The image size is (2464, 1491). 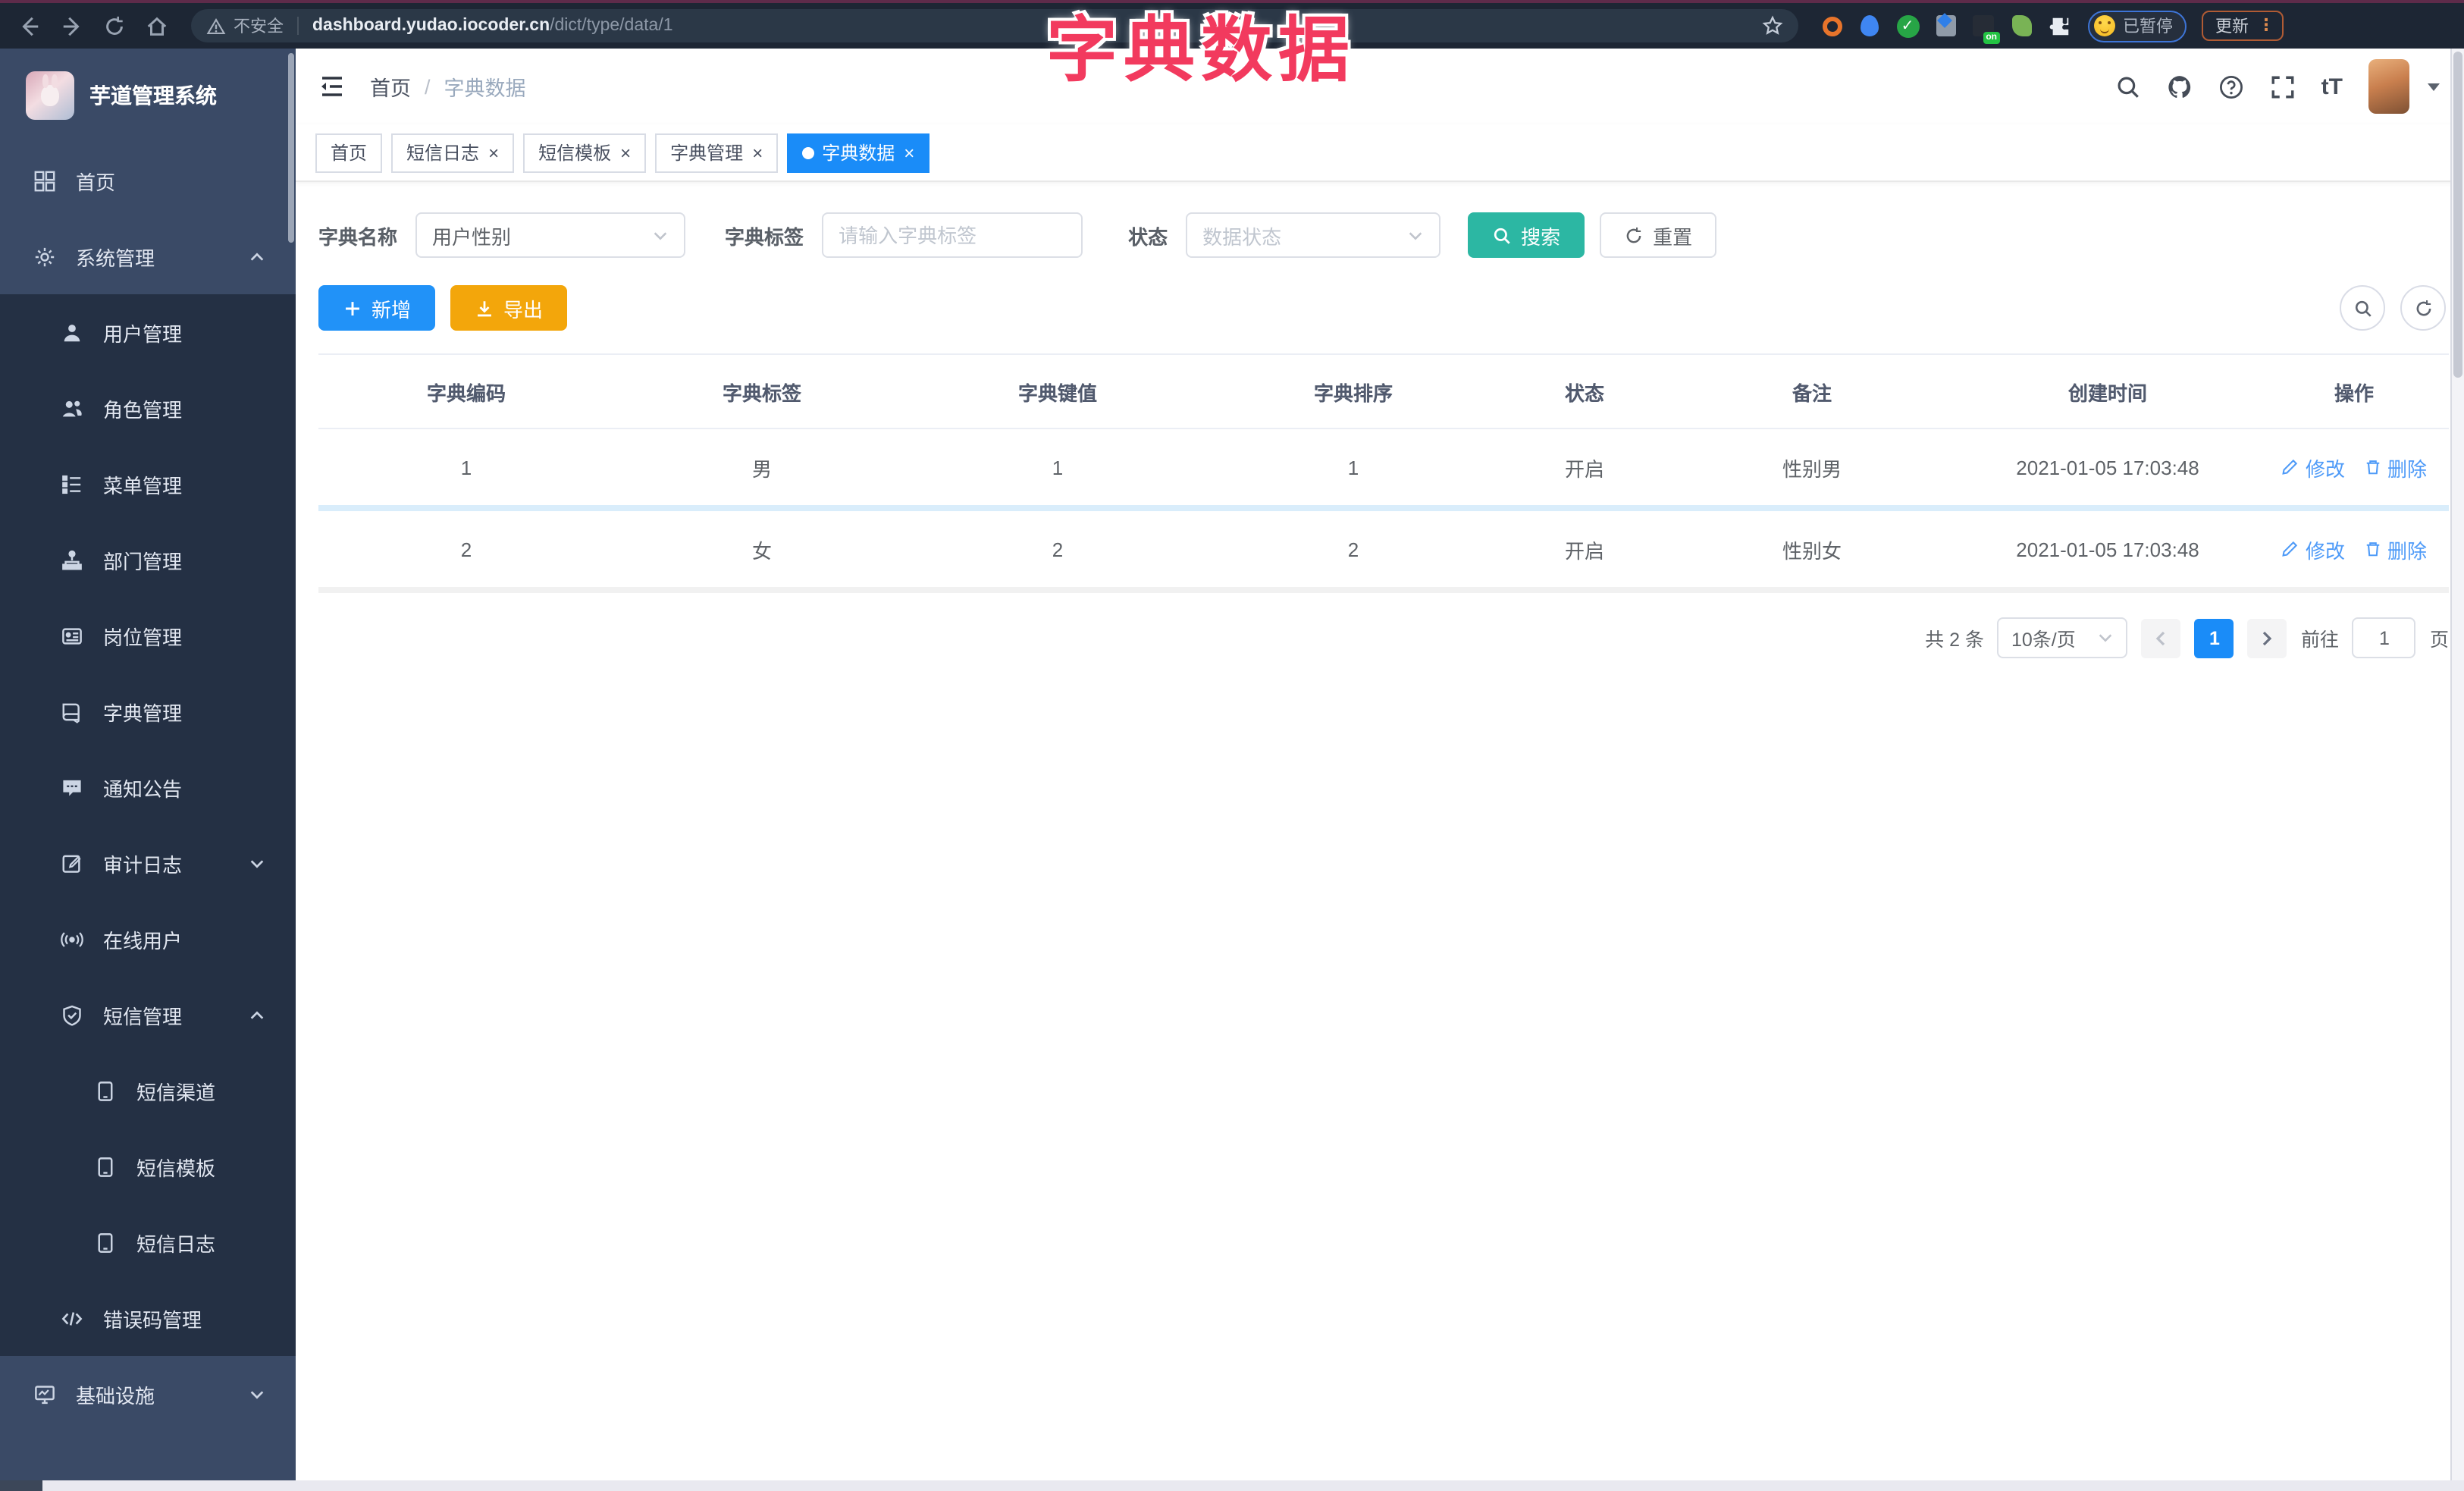 I want to click on user-avatar, so click(x=2388, y=86).